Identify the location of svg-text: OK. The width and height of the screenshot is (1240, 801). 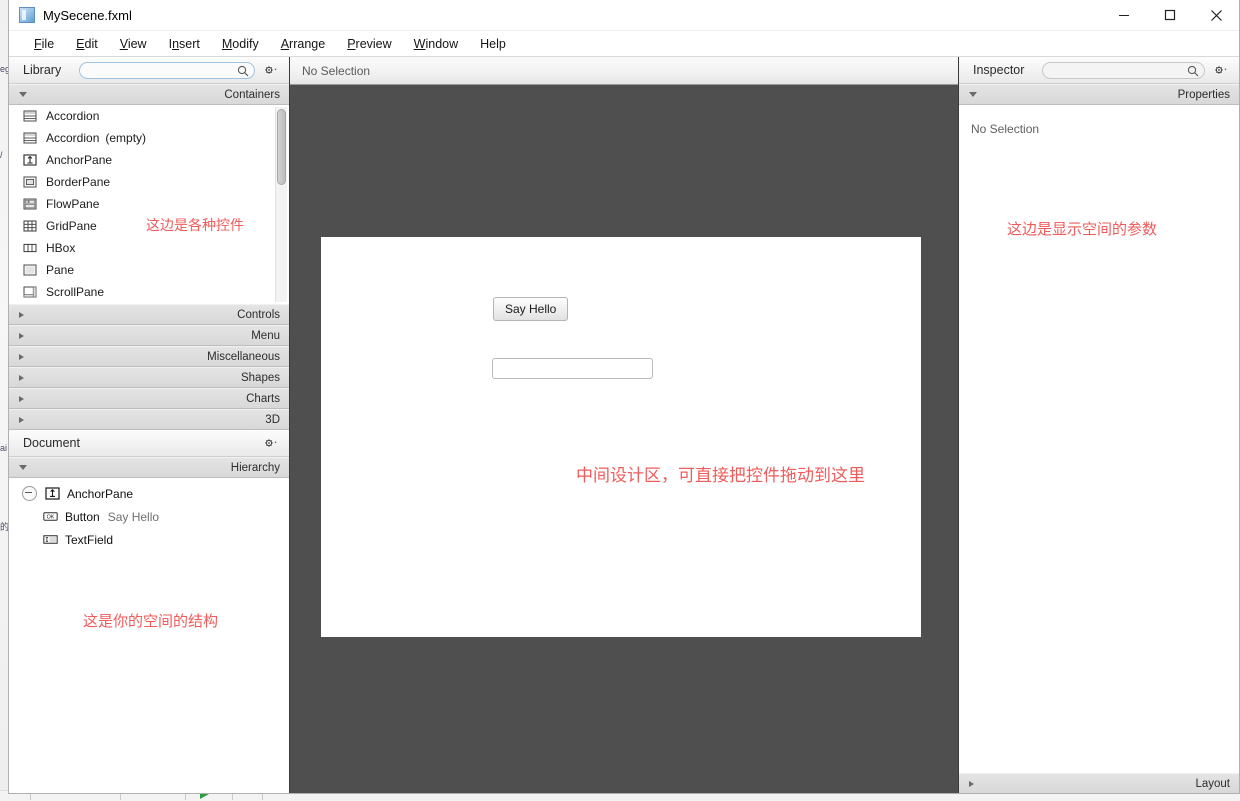
(51, 518).